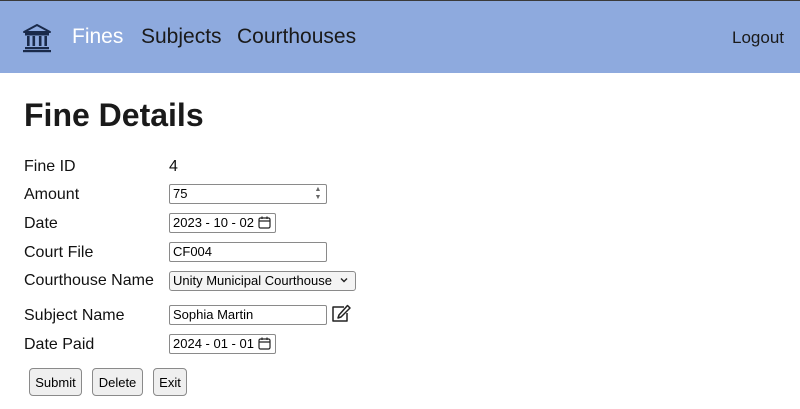  Describe the element at coordinates (55, 382) in the screenshot. I see `submit-button: Submit` at that location.